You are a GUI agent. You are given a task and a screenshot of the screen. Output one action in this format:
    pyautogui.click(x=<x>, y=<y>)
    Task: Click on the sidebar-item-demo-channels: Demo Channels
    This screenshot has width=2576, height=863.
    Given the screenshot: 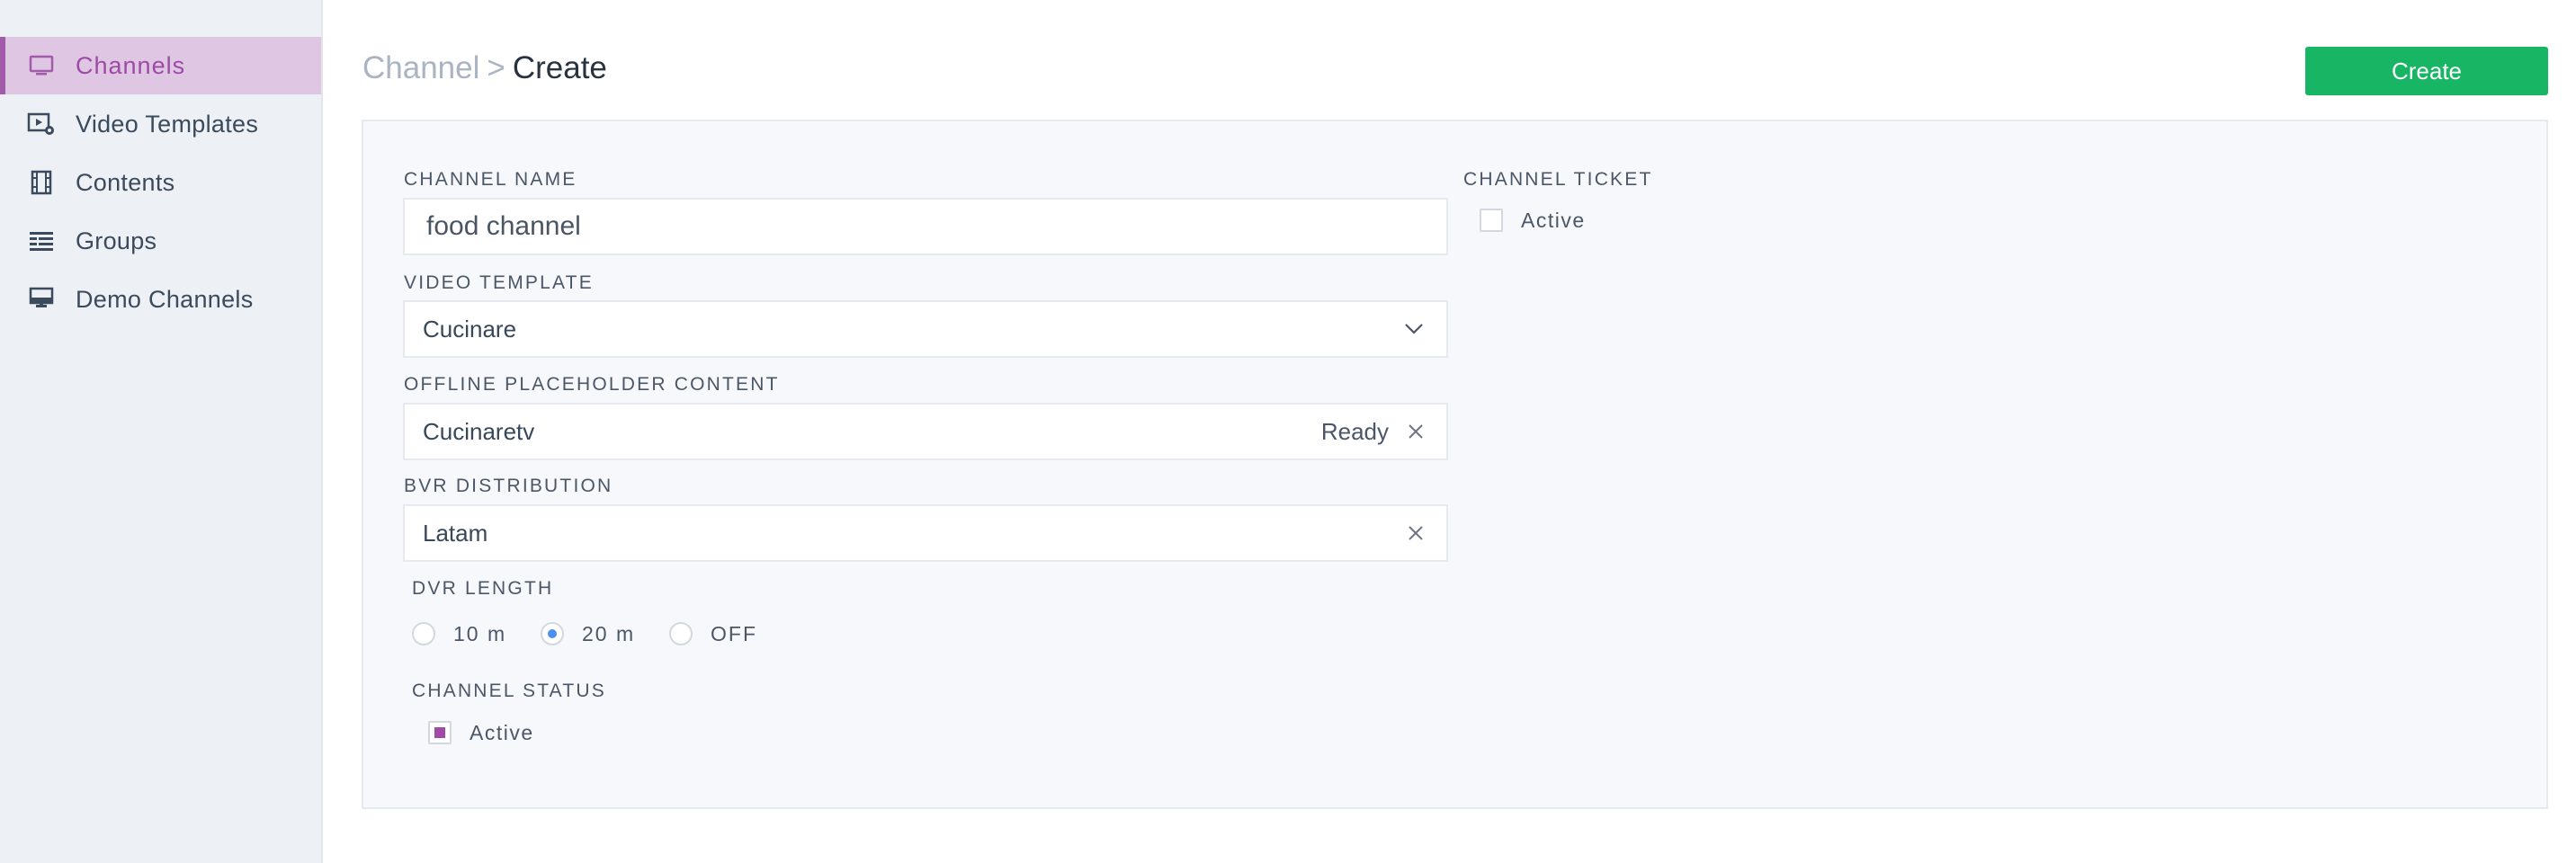 What is the action you would take?
    pyautogui.click(x=160, y=300)
    